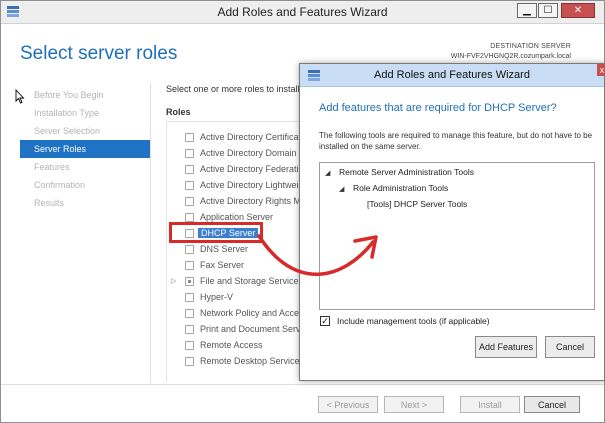 Image resolution: width=605 pixels, height=423 pixels. What do you see at coordinates (251, 201) in the screenshot?
I see `role-label: Active Directory Rights M` at bounding box center [251, 201].